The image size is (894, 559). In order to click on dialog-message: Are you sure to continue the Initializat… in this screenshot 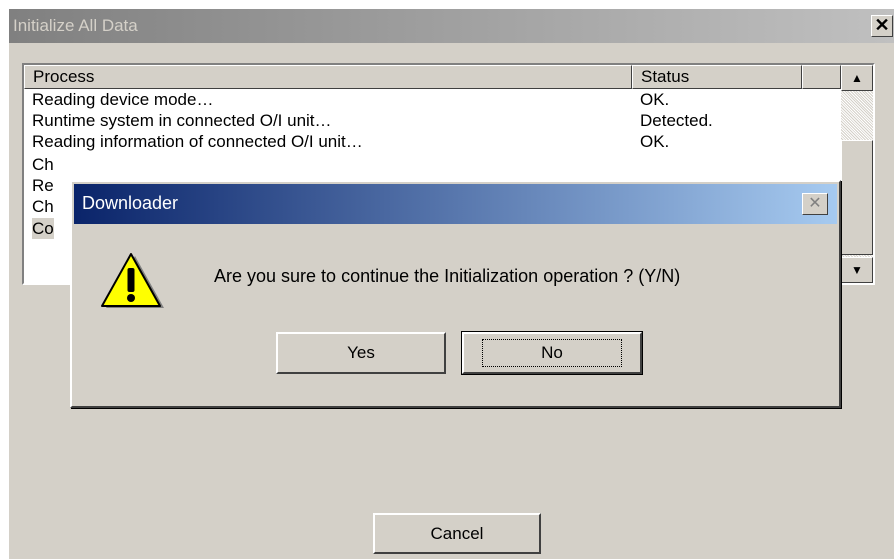, I will do `click(447, 276)`.